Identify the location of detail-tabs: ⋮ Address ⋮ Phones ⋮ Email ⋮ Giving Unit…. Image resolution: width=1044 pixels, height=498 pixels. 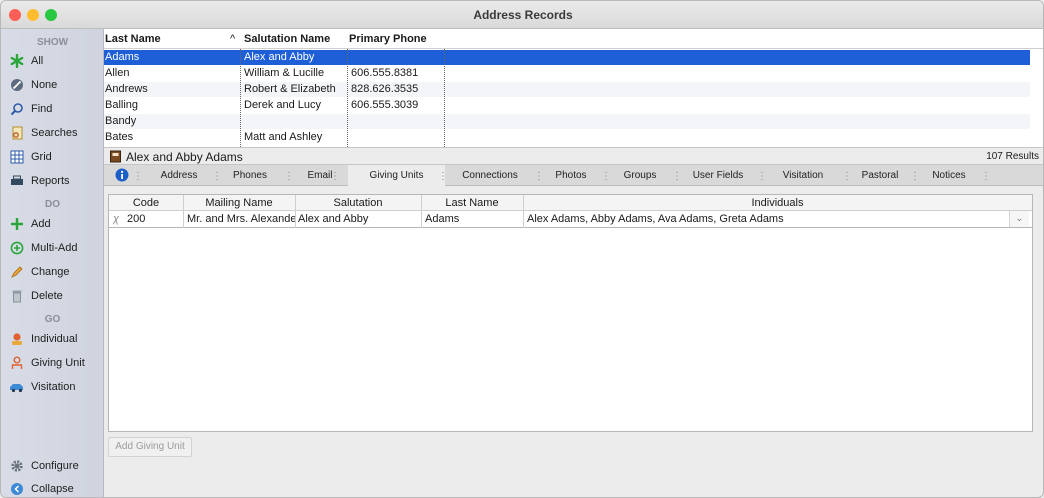
(573, 175).